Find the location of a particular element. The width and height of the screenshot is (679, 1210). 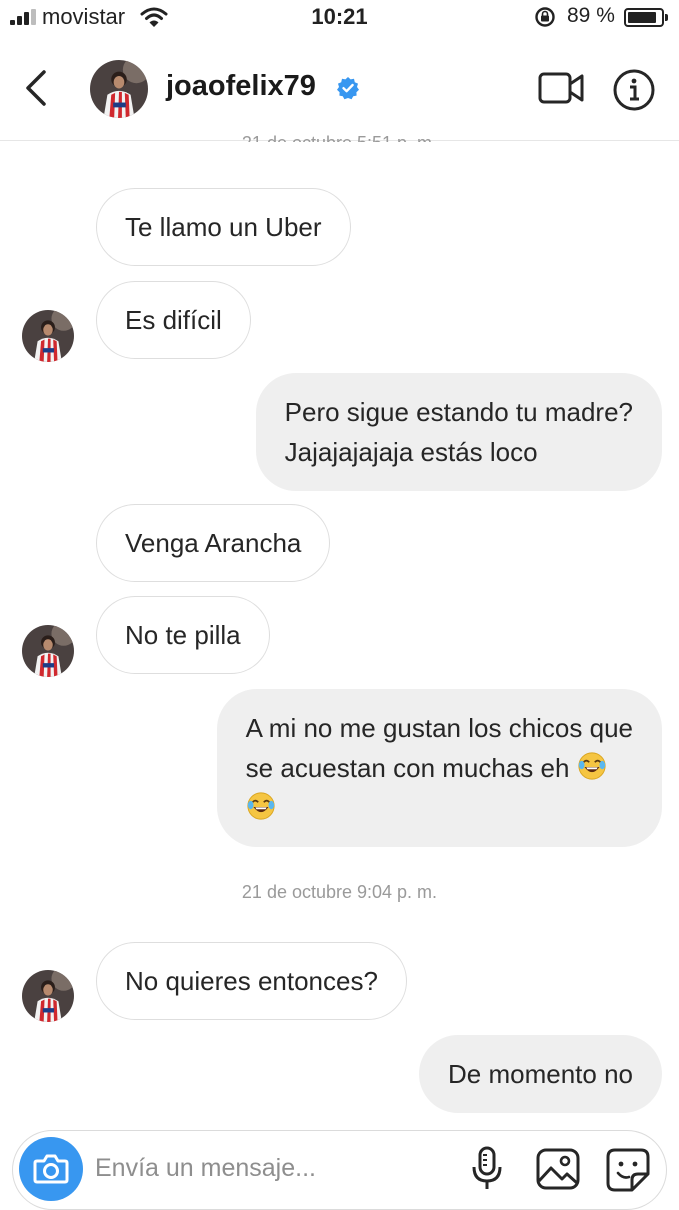

message-text-line: se acuestan con muchas eh is located at coordinates (407, 768).